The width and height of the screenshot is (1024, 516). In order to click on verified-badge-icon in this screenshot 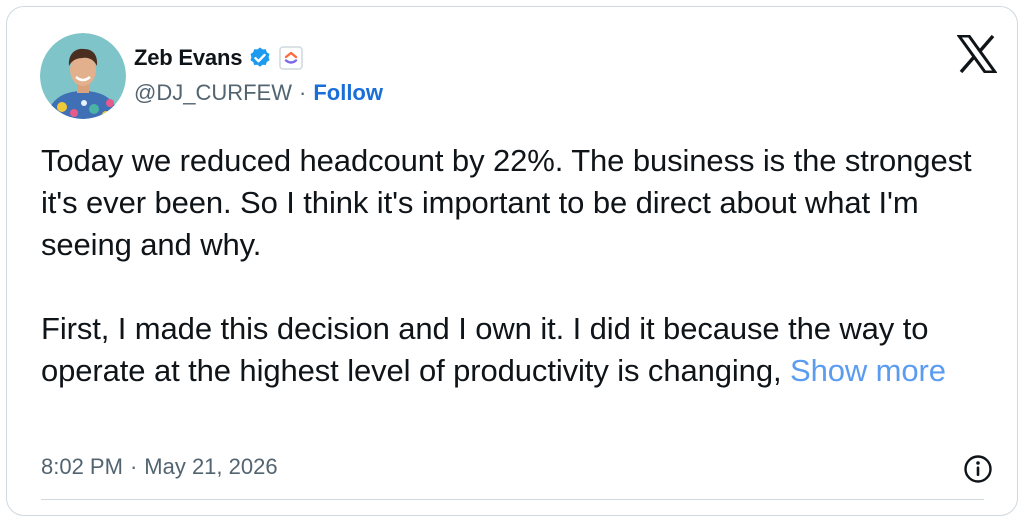, I will do `click(260, 58)`.